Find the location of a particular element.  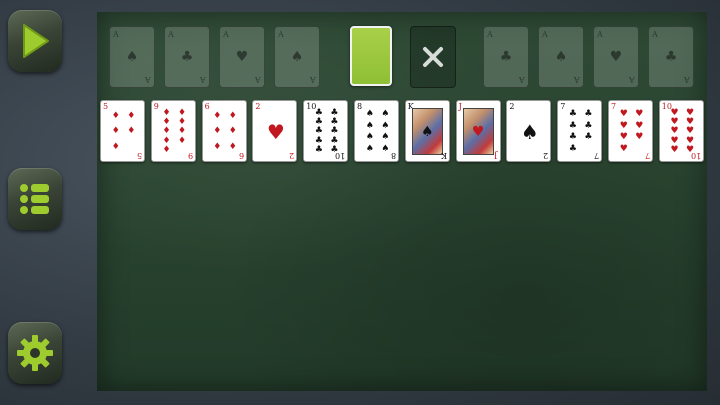

tableau-card: 2 ♠ 2 is located at coordinates (529, 131).